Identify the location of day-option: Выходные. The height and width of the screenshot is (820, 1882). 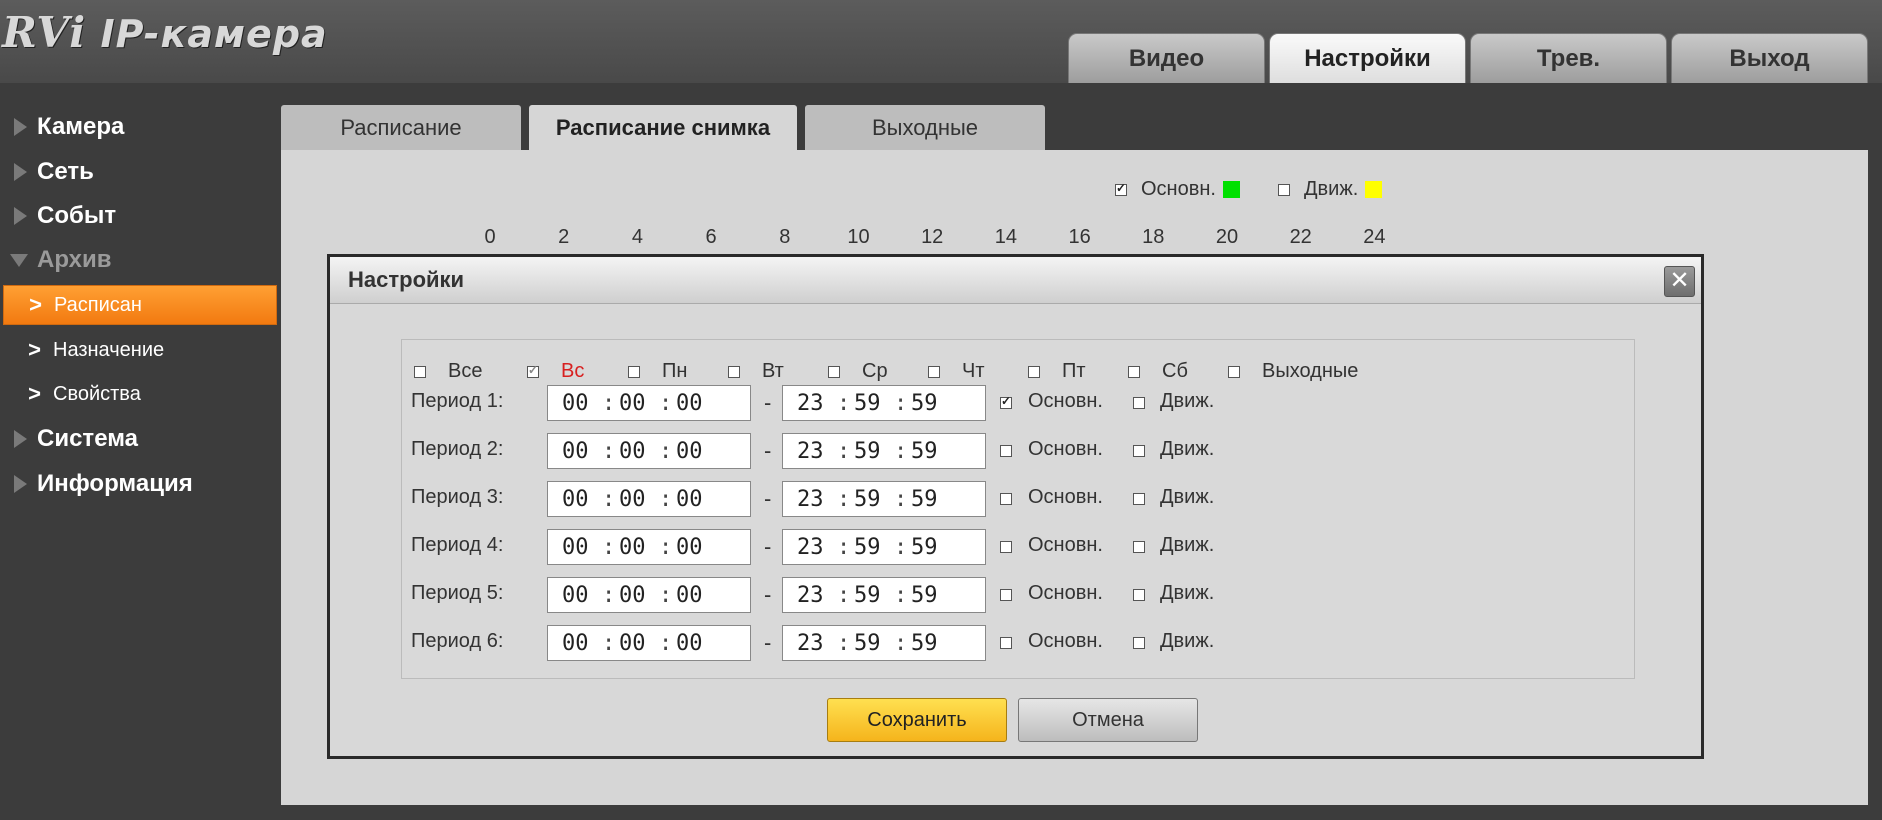
(1293, 371).